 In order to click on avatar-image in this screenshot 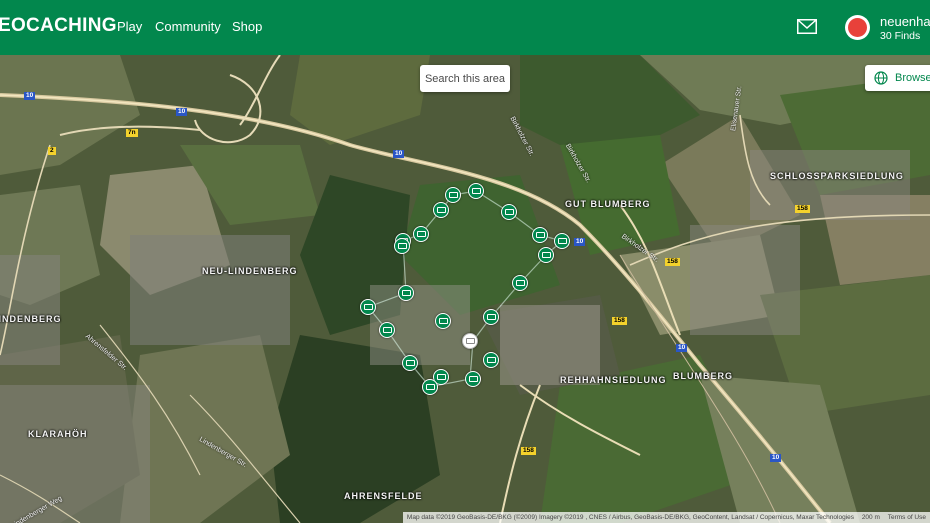, I will do `click(857, 27)`.